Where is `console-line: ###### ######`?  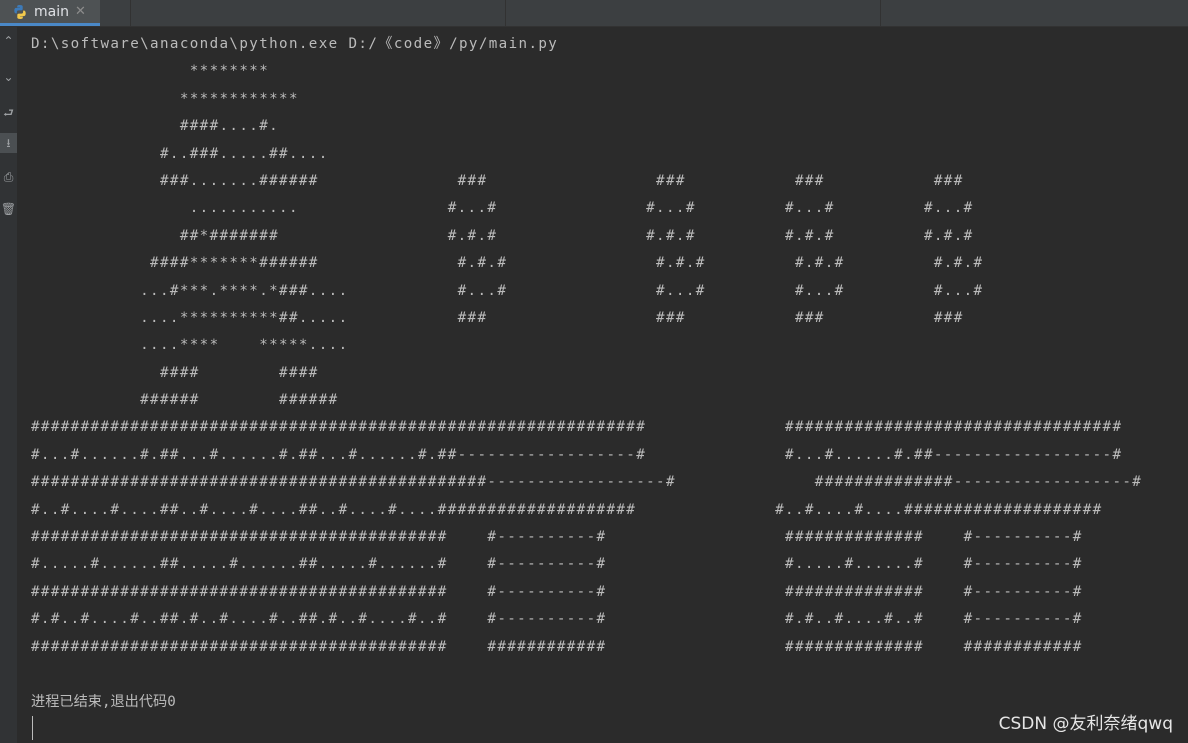
console-line: ###### ###### is located at coordinates (185, 400).